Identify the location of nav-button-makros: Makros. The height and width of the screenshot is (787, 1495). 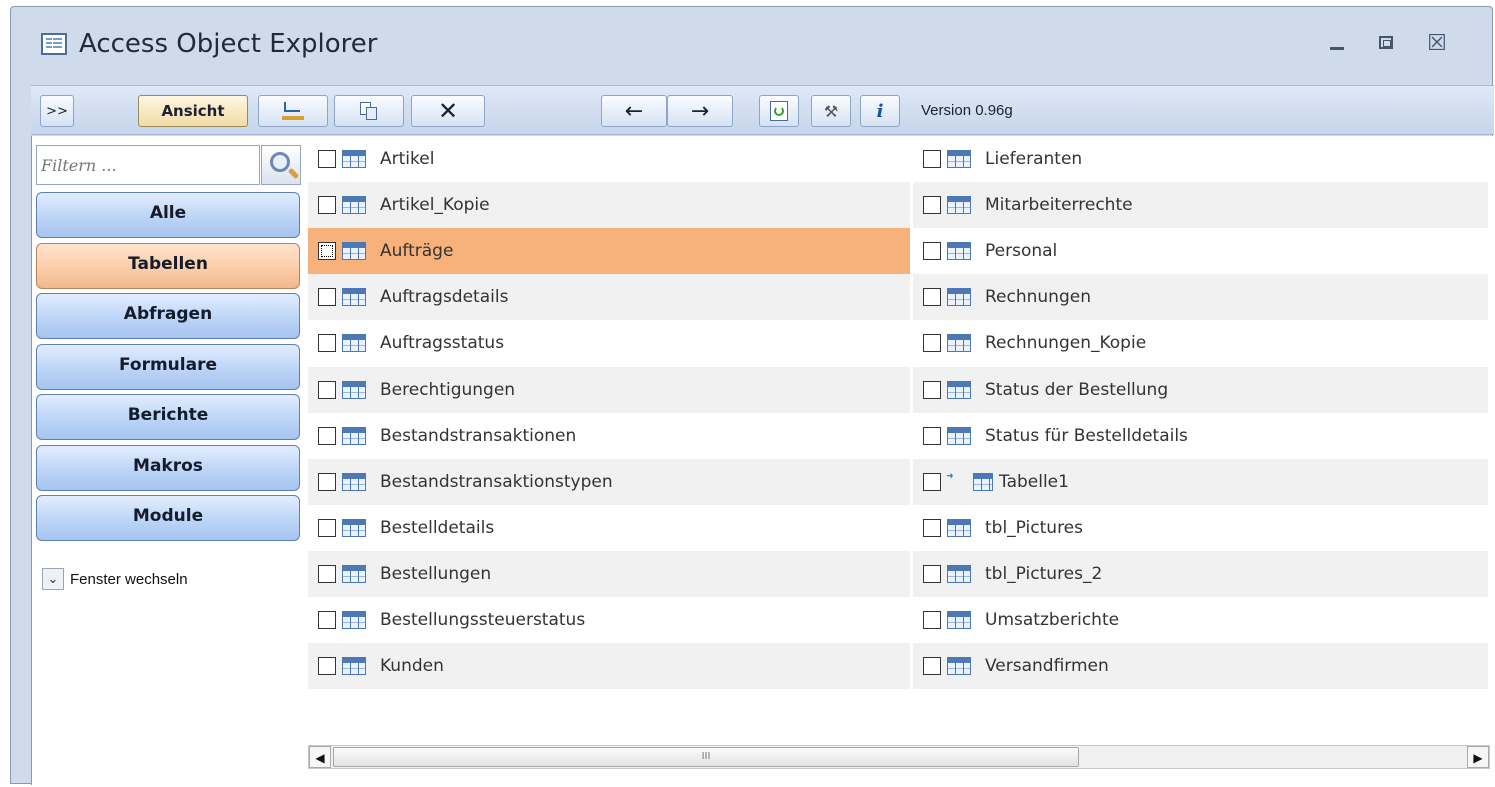
(168, 468).